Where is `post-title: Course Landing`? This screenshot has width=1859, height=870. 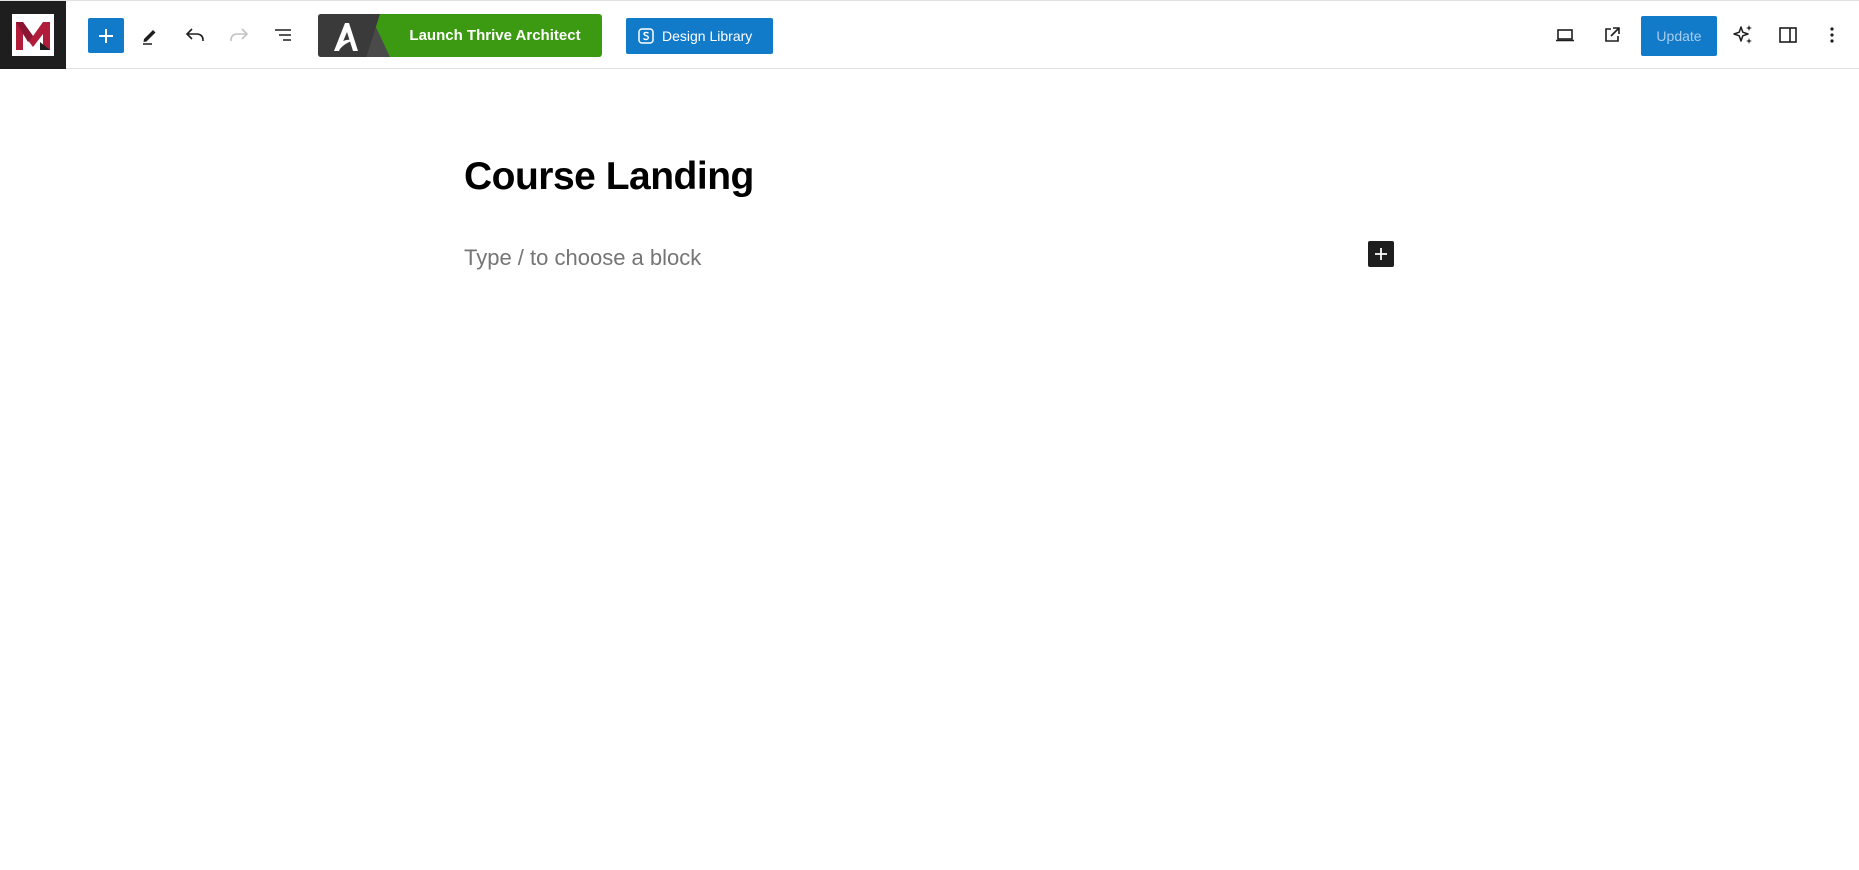 post-title: Course Landing is located at coordinates (609, 177).